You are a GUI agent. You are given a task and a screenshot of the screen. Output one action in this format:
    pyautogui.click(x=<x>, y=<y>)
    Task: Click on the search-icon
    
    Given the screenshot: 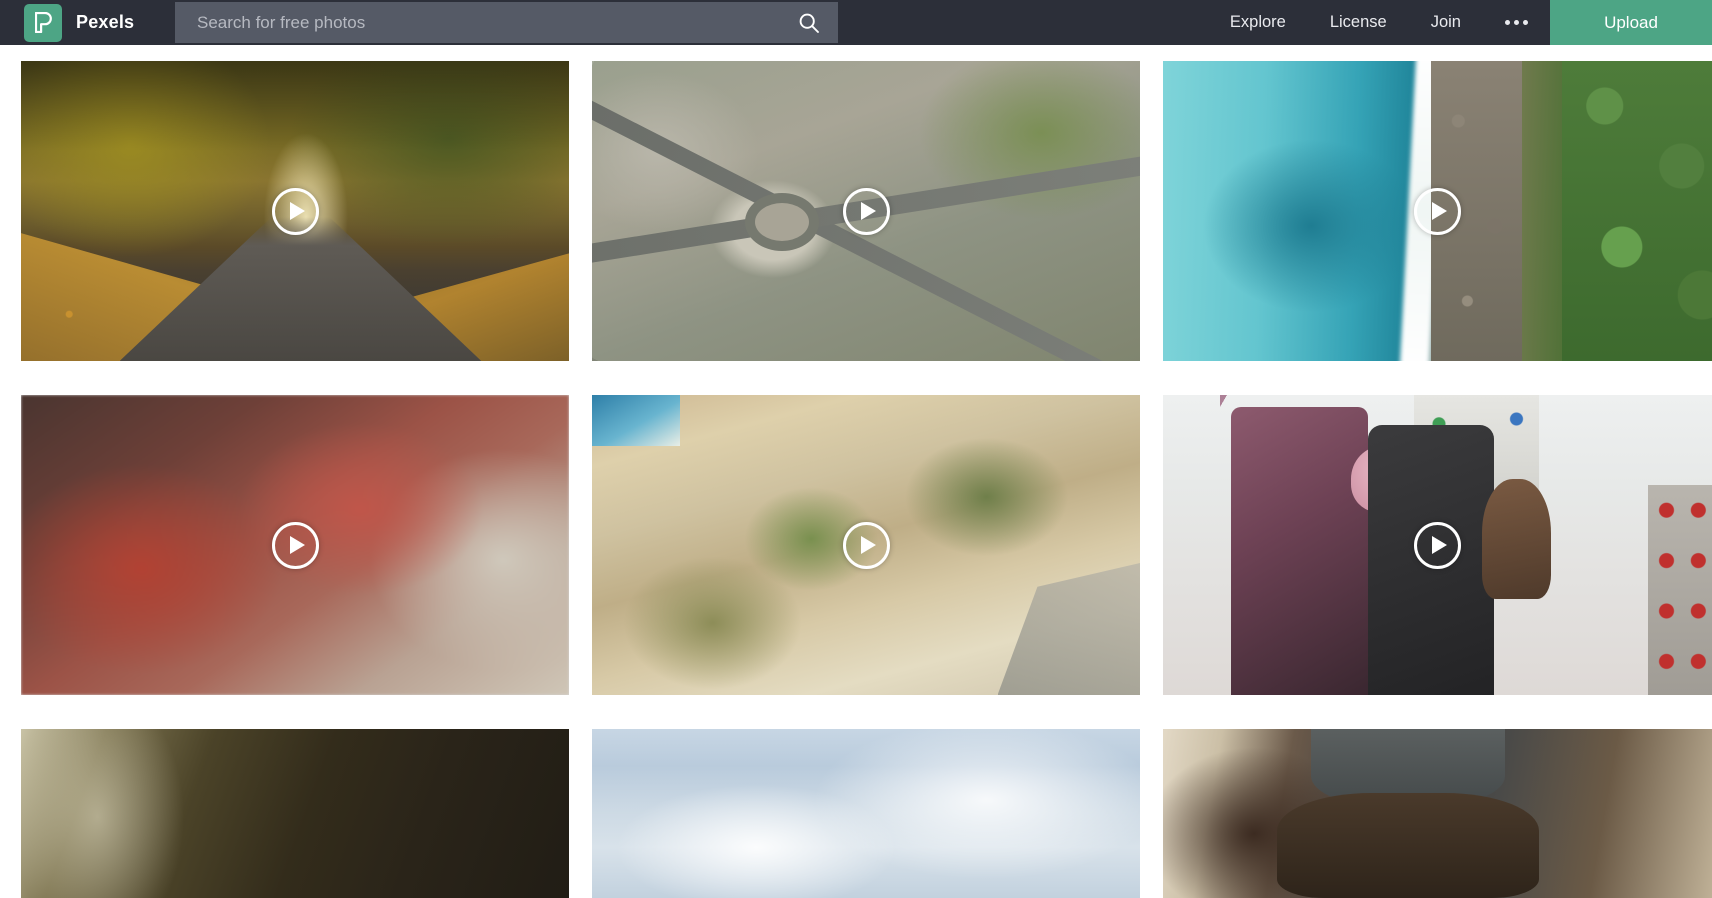 What is the action you would take?
    pyautogui.click(x=809, y=23)
    